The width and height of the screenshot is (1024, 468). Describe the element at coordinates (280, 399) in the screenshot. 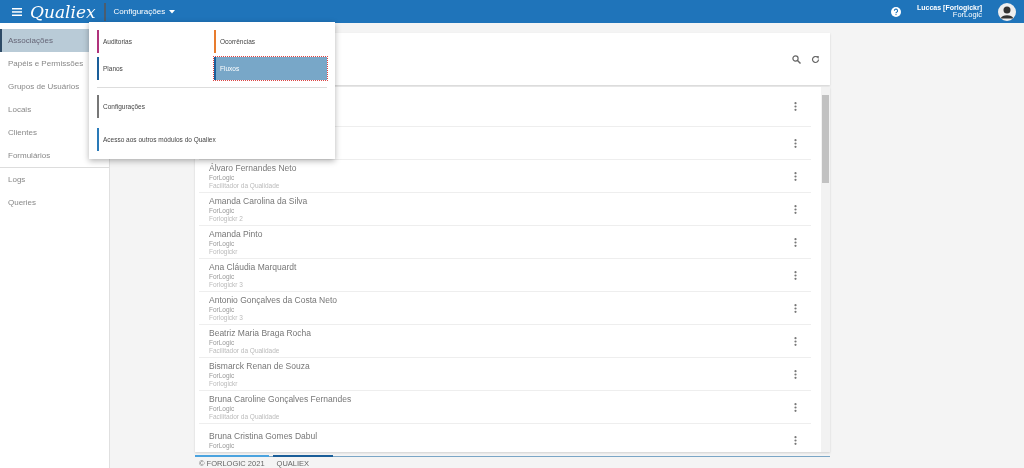

I see `person-name: Bruna Caroline Gonçalves Fernandes` at that location.